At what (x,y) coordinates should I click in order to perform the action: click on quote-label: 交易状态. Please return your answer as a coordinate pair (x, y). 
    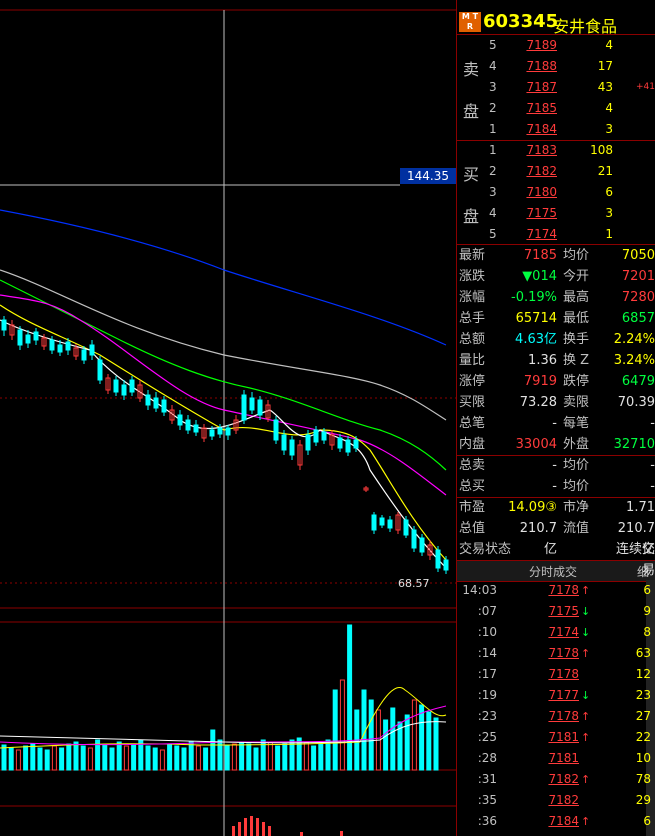
    Looking at the image, I should click on (485, 549).